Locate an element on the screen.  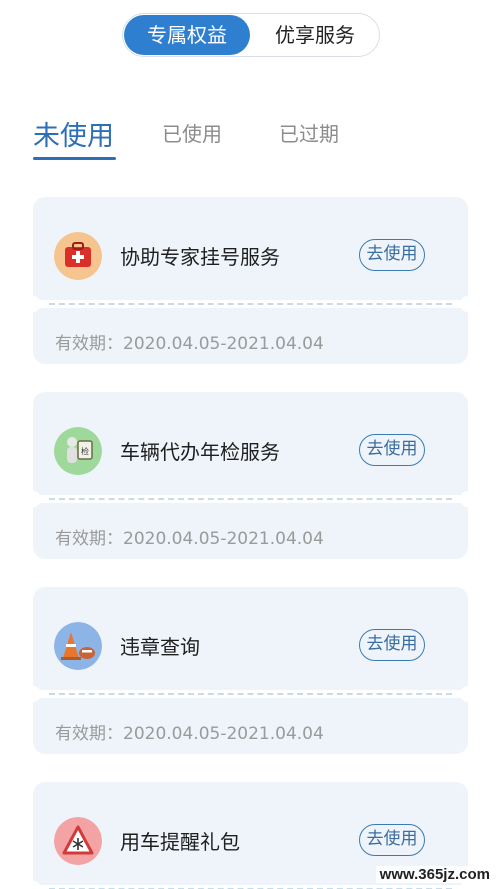
traffic-cone-icon is located at coordinates (78, 646).